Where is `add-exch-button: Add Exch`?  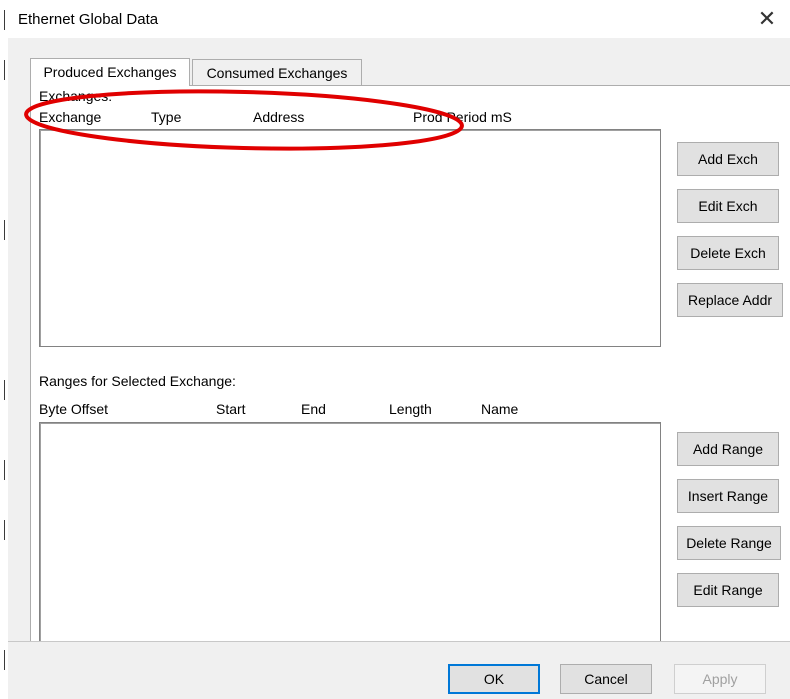 add-exch-button: Add Exch is located at coordinates (728, 159).